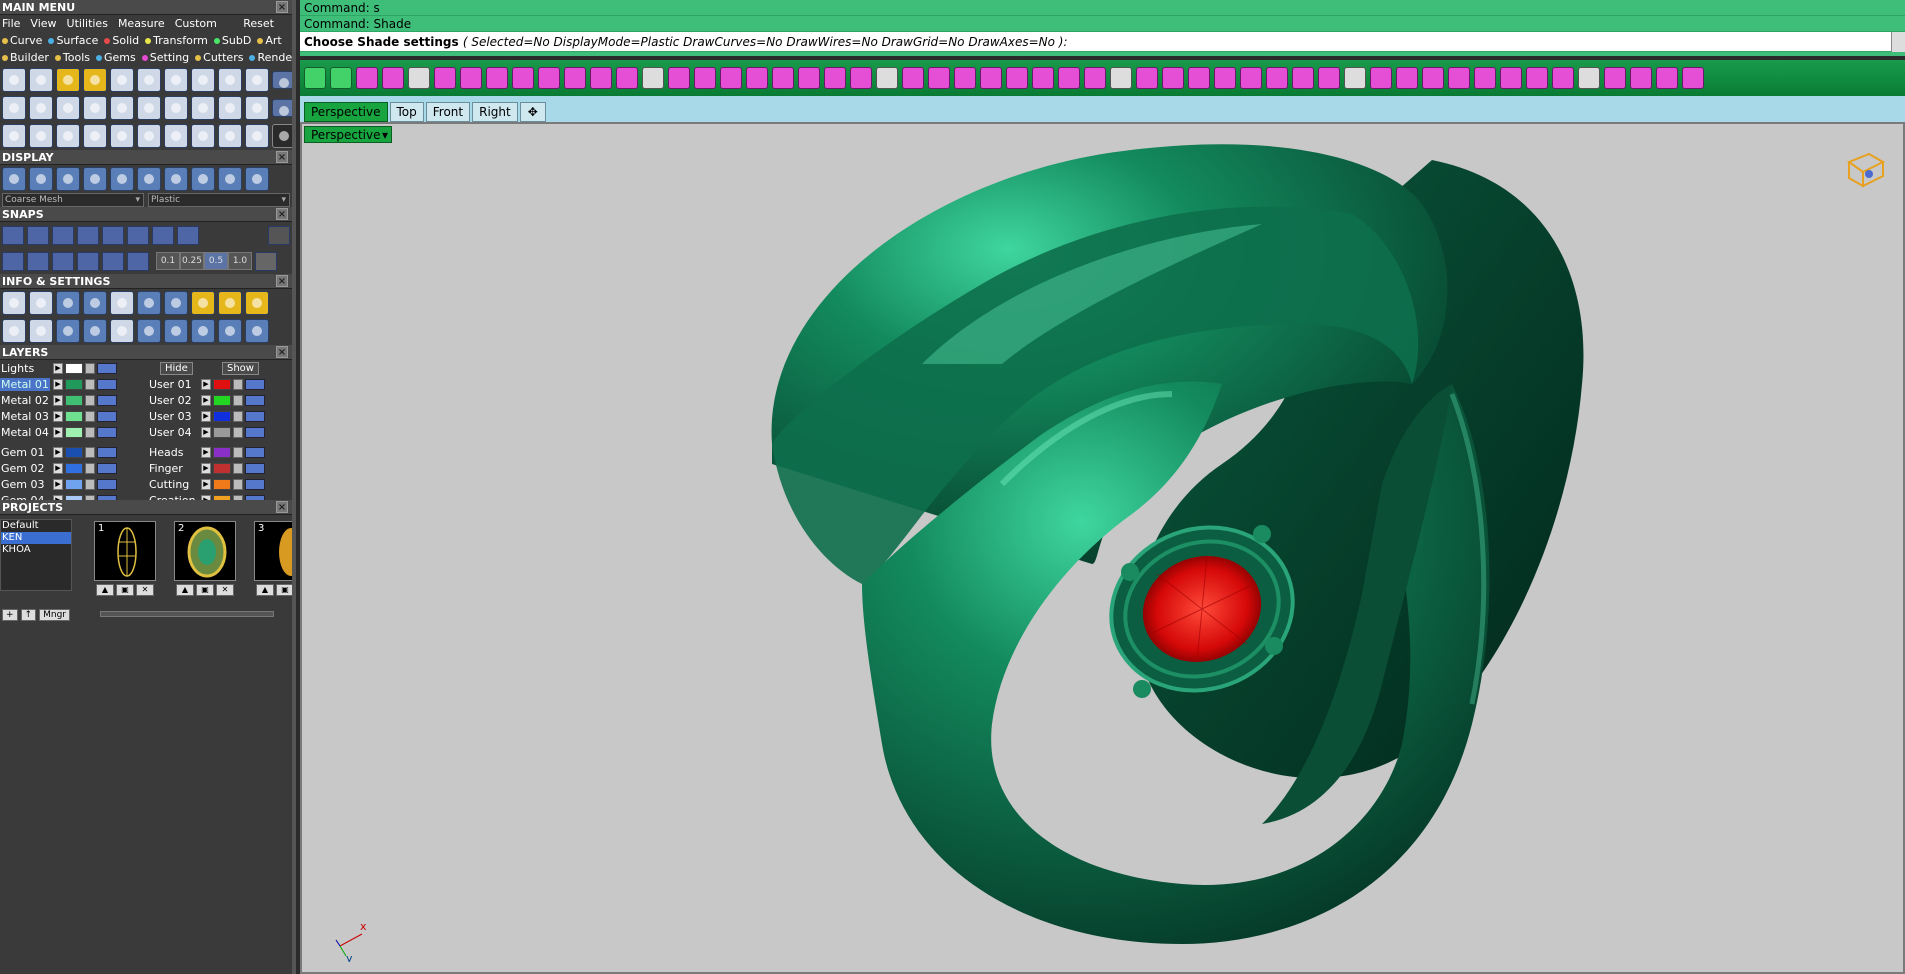  I want to click on layer-row: Heads ▶, so click(206, 452).